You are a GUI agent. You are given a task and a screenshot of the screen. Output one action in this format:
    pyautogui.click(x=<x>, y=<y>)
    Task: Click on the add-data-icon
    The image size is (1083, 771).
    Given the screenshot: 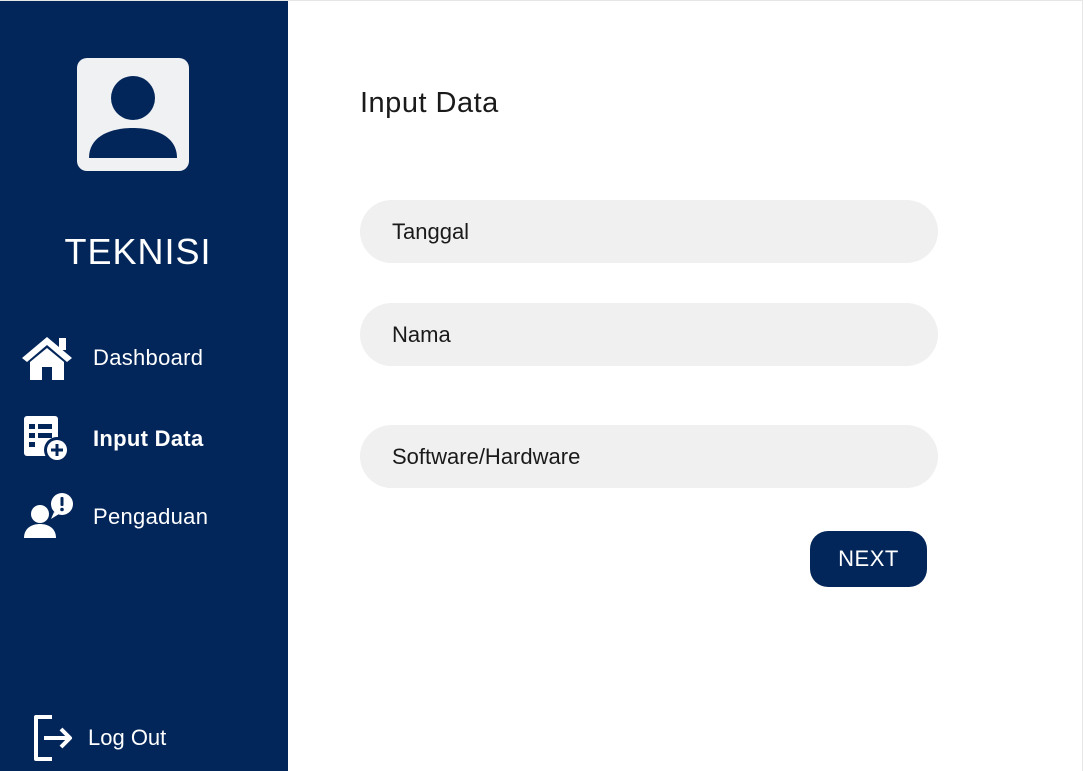 What is the action you would take?
    pyautogui.click(x=48, y=439)
    